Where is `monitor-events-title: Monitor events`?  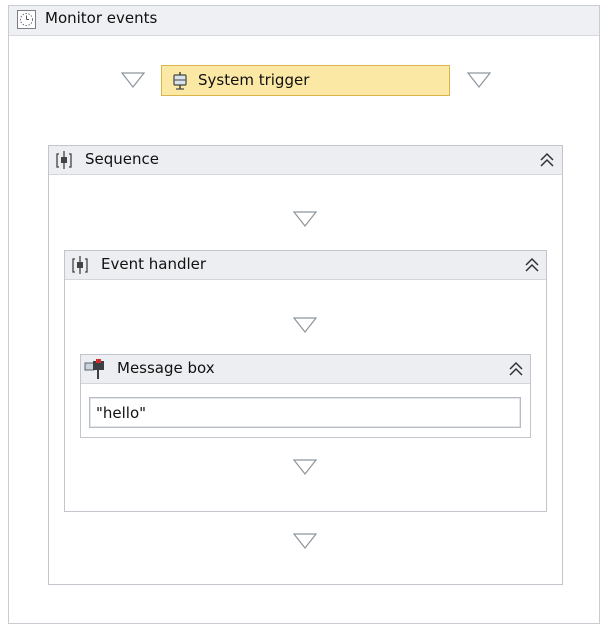 monitor-events-title: Monitor events is located at coordinates (101, 18).